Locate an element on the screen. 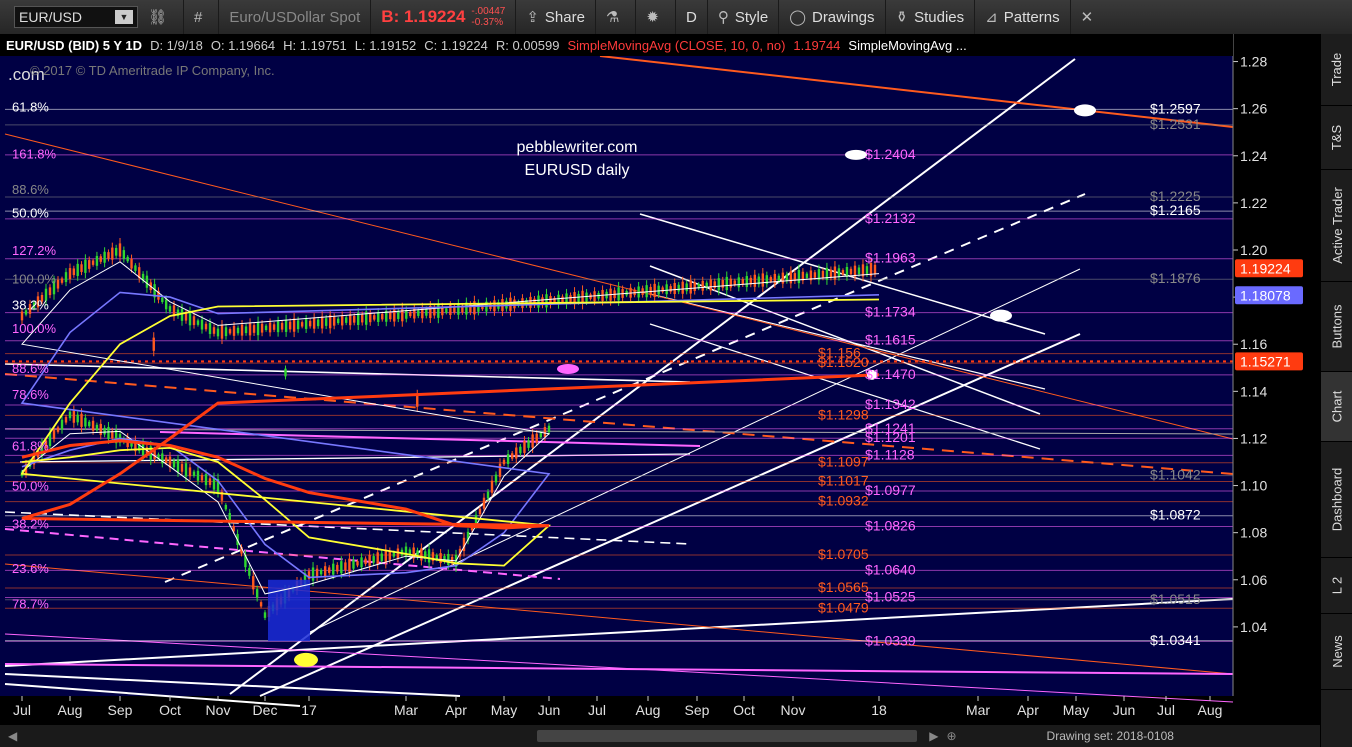  study1-value: 1.19744 is located at coordinates (817, 45).